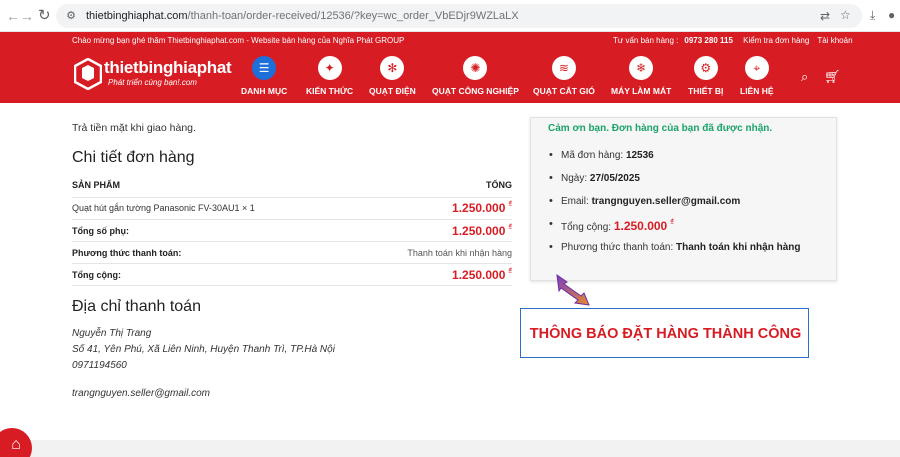  Describe the element at coordinates (248, 208) in the screenshot. I see `product-qty: × 1` at that location.